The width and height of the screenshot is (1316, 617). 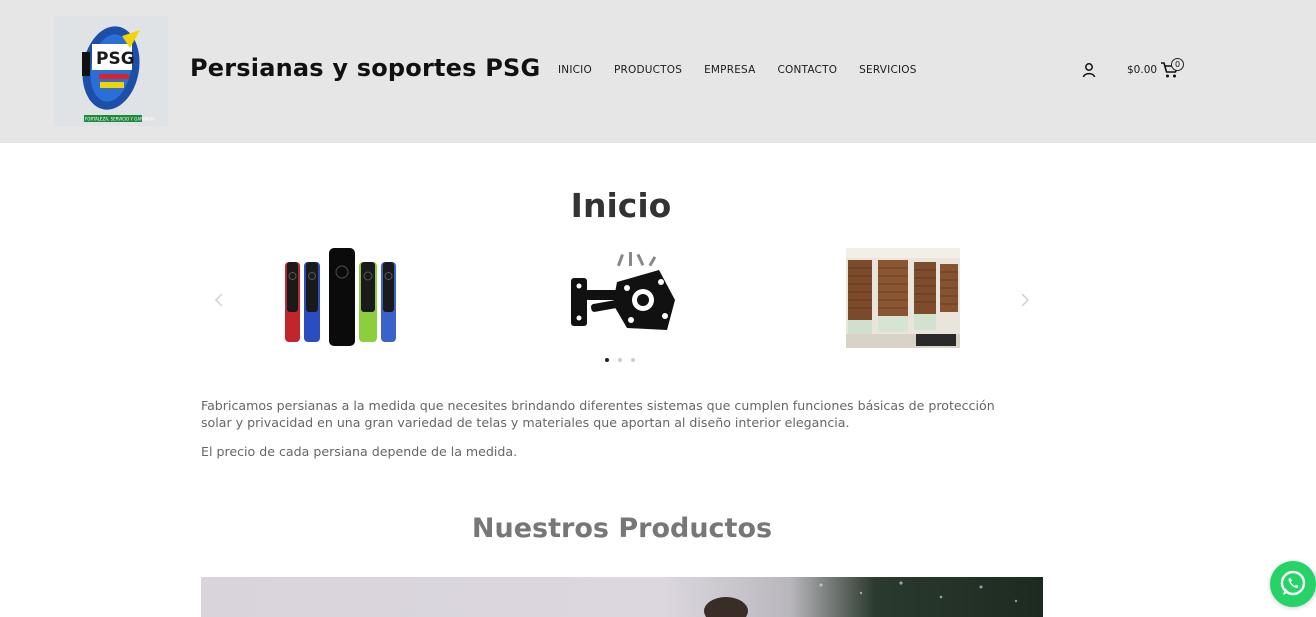 What do you see at coordinates (622, 528) in the screenshot?
I see `products-section-title: Nuestros Productos` at bounding box center [622, 528].